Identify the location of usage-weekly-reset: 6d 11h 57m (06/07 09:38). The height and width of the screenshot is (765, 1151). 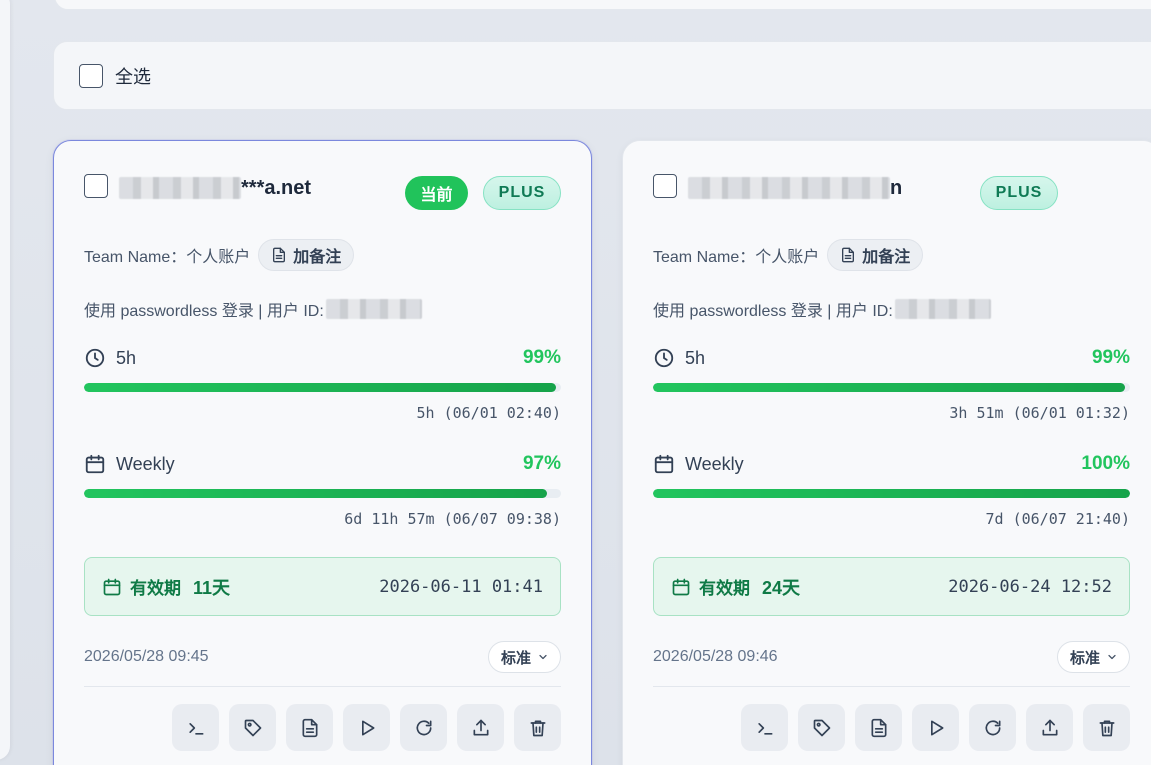
(452, 519).